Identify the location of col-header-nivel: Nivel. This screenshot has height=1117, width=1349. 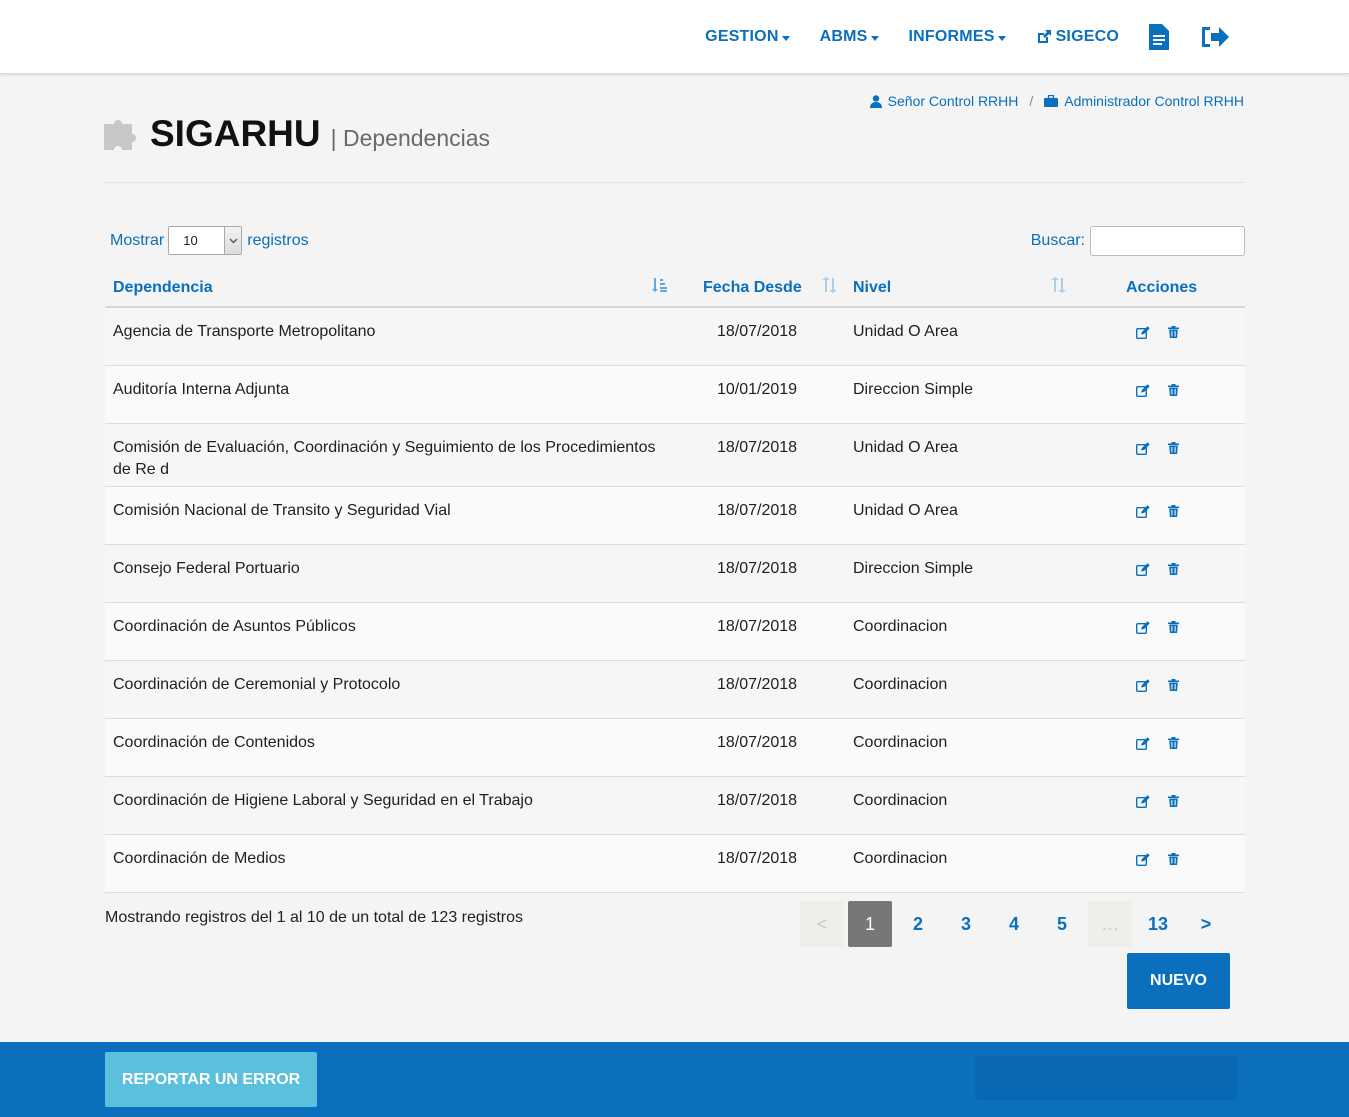
(872, 288).